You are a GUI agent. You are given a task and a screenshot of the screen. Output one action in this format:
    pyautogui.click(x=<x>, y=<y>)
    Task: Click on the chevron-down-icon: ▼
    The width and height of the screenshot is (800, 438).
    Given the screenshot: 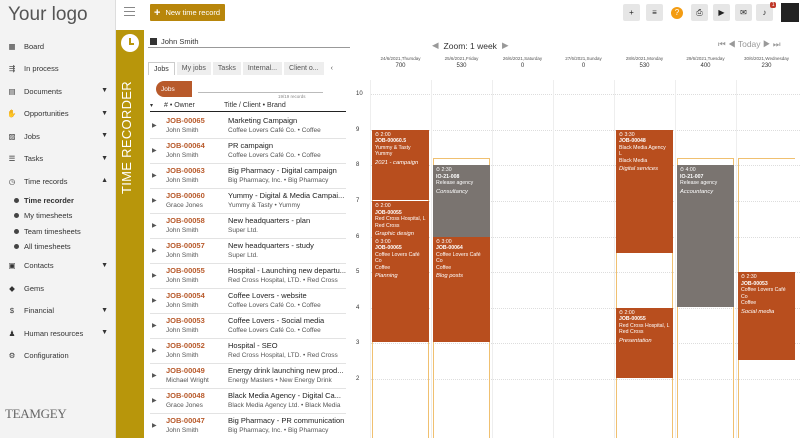 What is the action you would take?
    pyautogui.click(x=104, y=310)
    